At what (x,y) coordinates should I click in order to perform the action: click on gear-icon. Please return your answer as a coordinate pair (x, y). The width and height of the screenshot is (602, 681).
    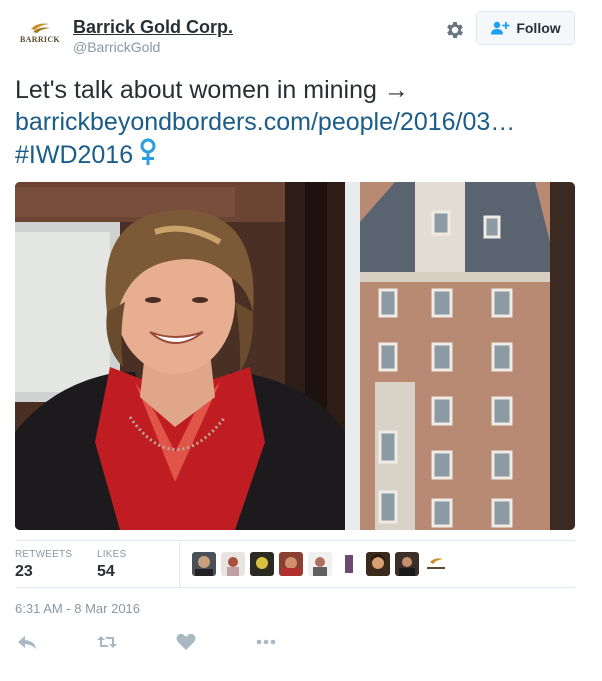
    Looking at the image, I should click on (455, 30).